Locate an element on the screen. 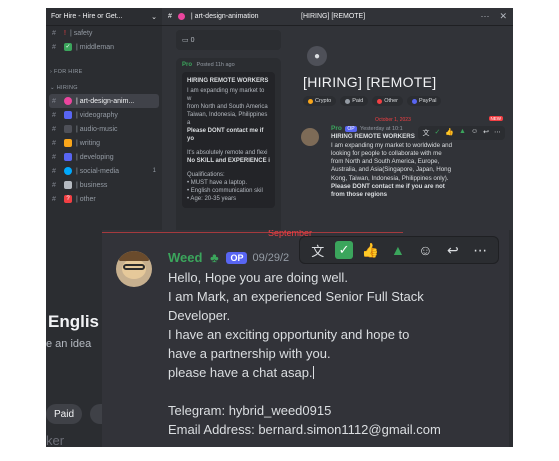 The image size is (559, 461). thumbs-up-icon: 👍 is located at coordinates (371, 250).